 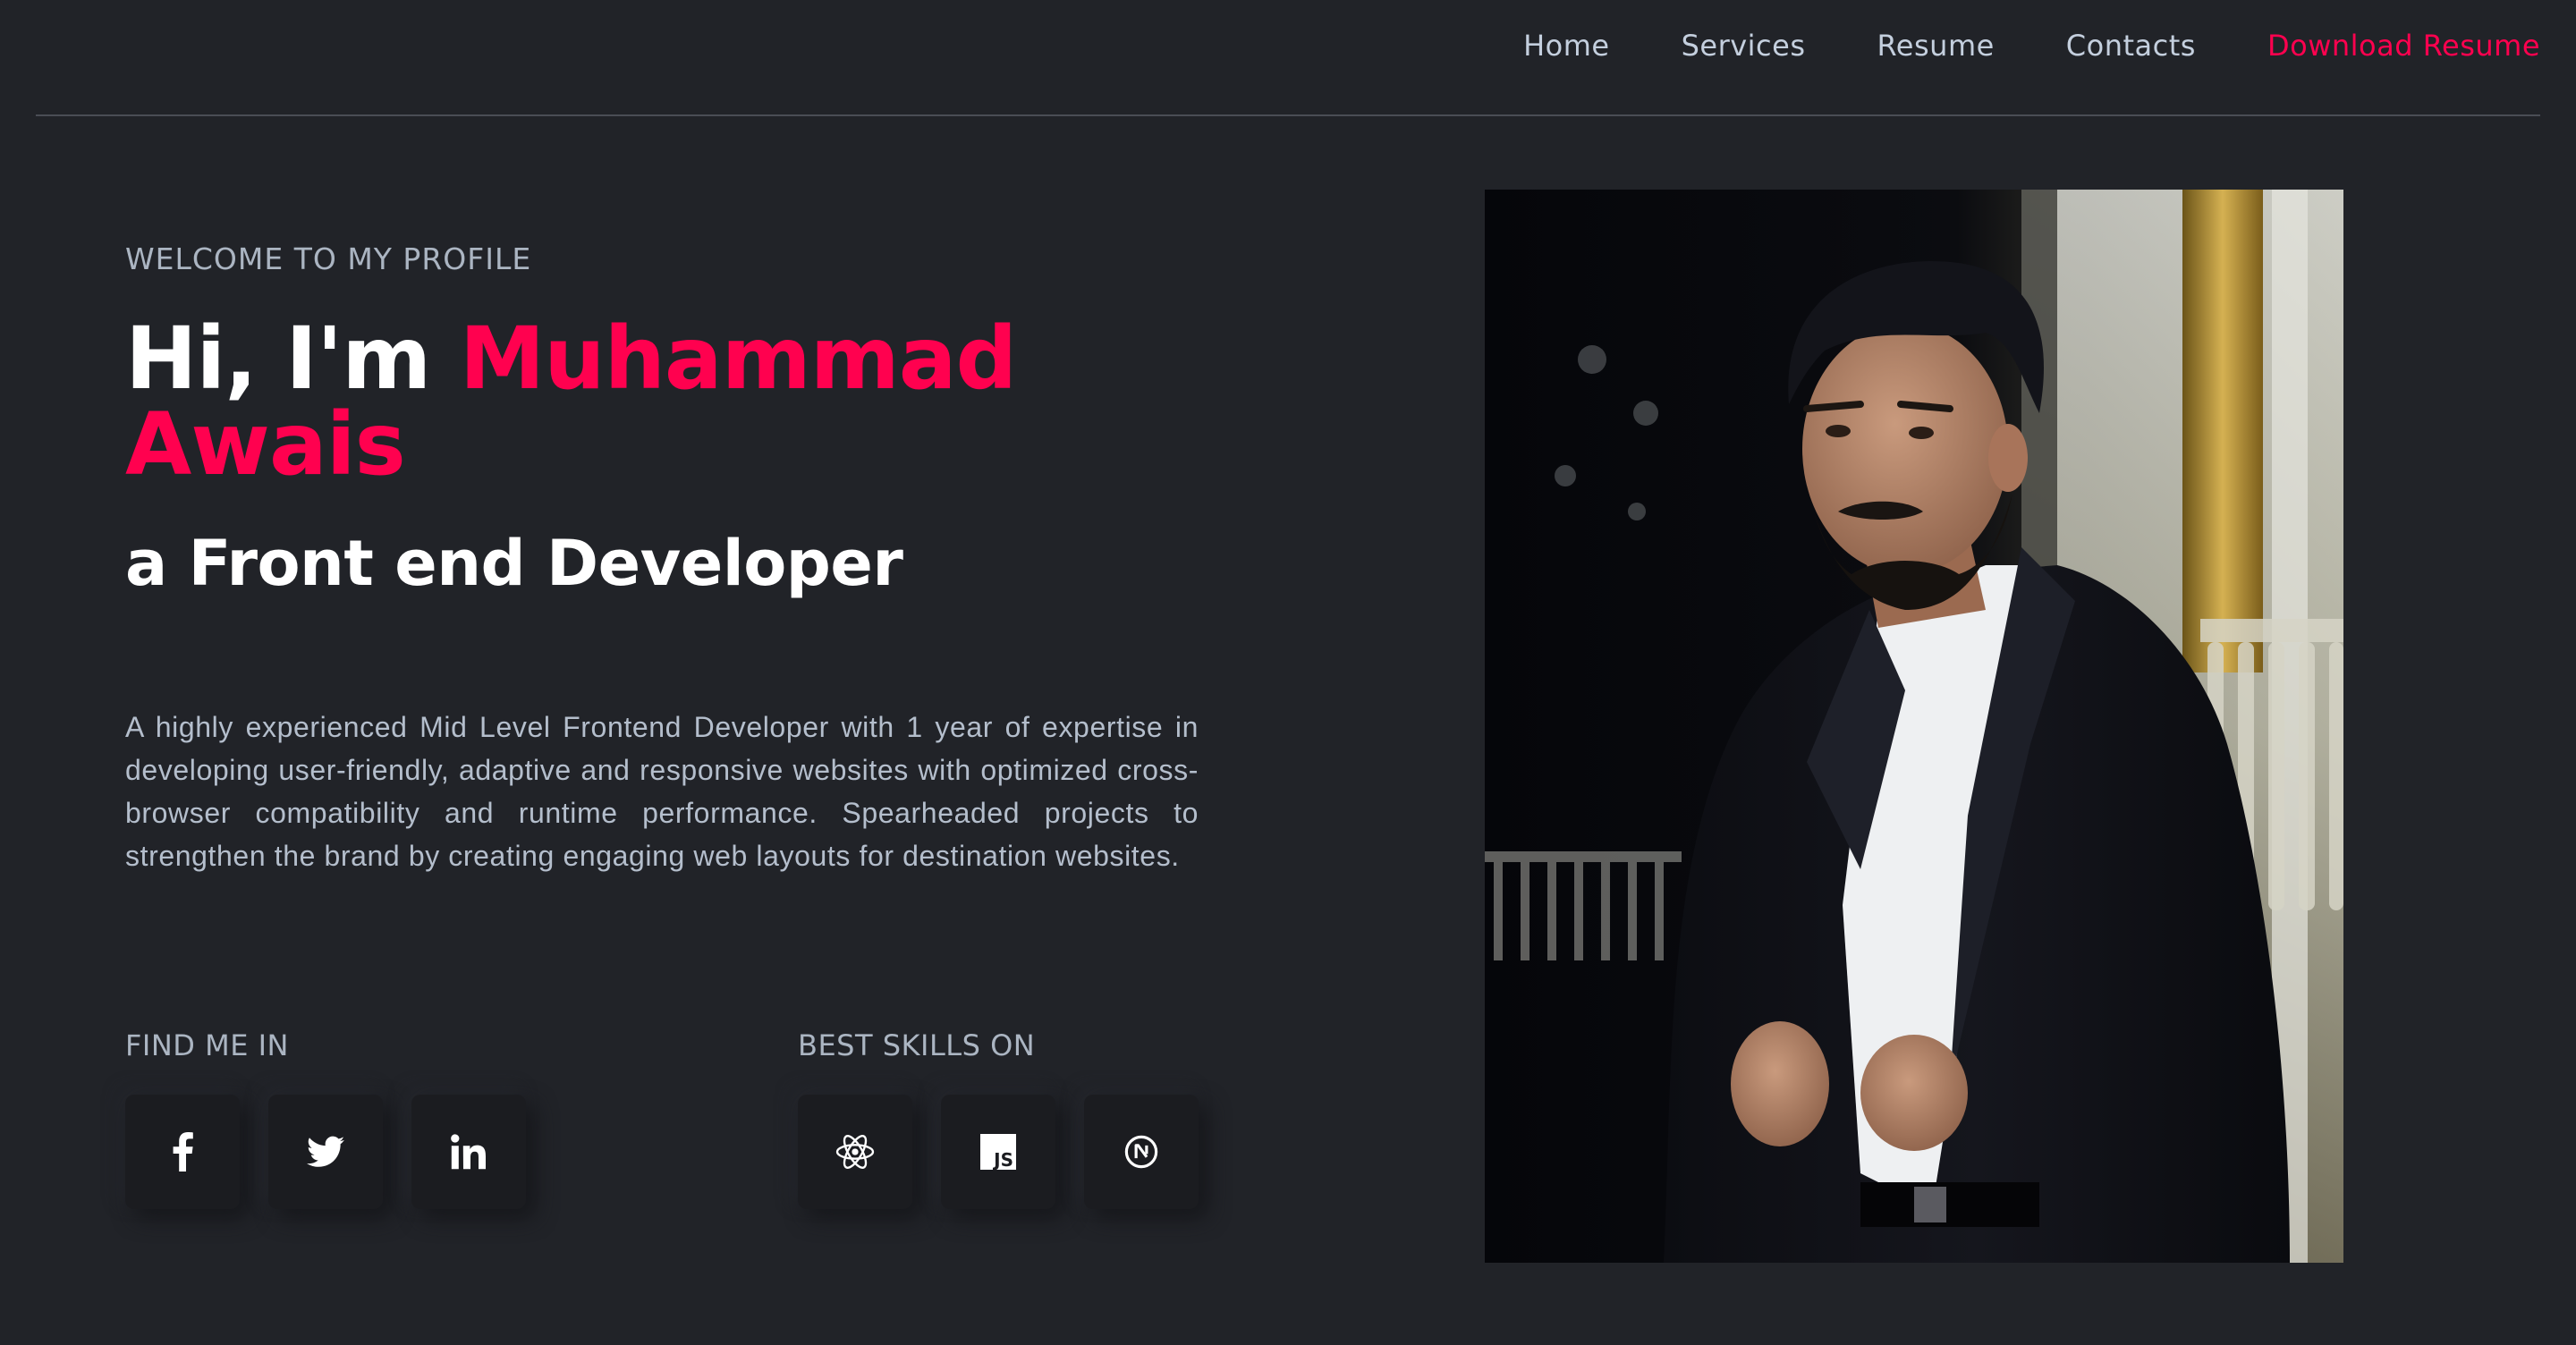 I want to click on facebook-icon, so click(x=183, y=1152).